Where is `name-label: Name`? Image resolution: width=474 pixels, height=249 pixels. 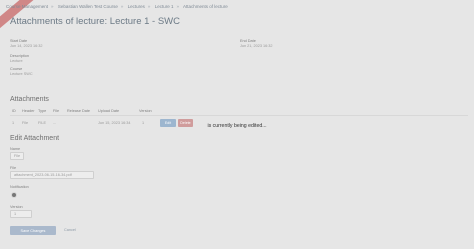
name-label: Name is located at coordinates (15, 149).